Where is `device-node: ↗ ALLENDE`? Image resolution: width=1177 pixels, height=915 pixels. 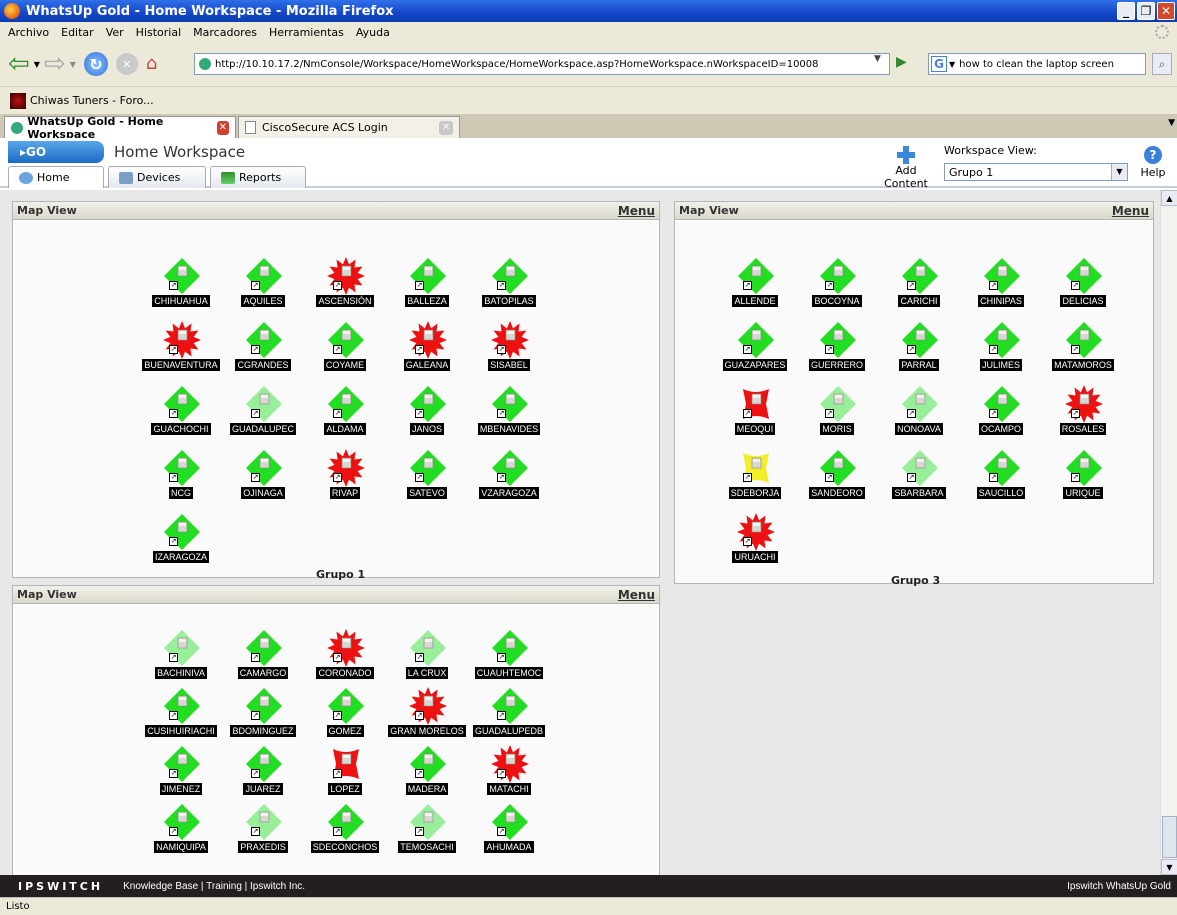 device-node: ↗ ALLENDE is located at coordinates (755, 285).